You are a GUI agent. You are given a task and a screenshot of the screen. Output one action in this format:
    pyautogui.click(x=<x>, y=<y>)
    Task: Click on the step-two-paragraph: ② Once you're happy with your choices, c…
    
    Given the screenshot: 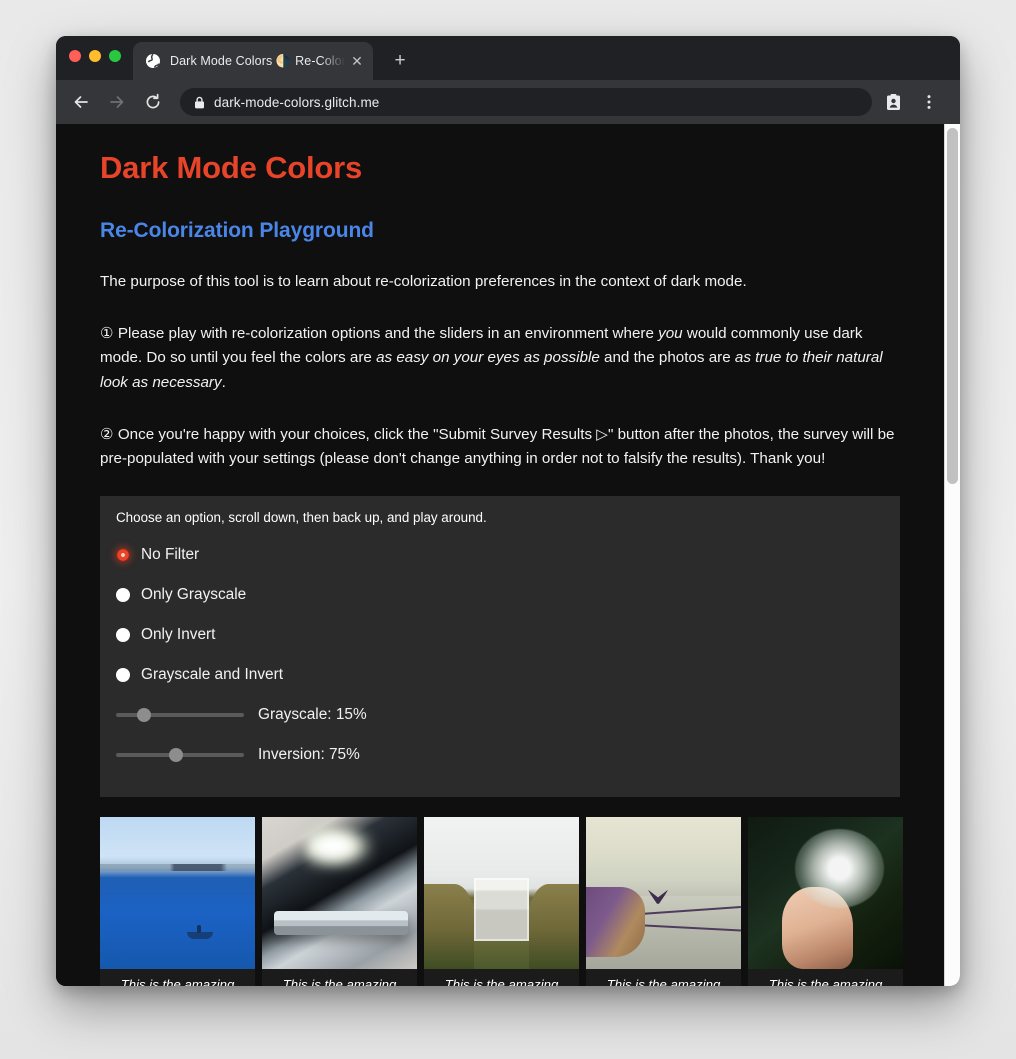 What is the action you would take?
    pyautogui.click(x=497, y=446)
    